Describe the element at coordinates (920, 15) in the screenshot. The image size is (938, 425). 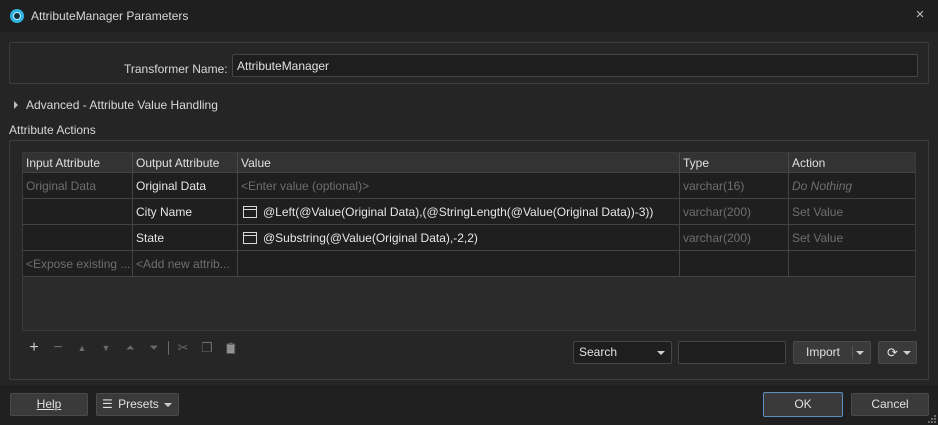
I see `close-icon: ×` at that location.